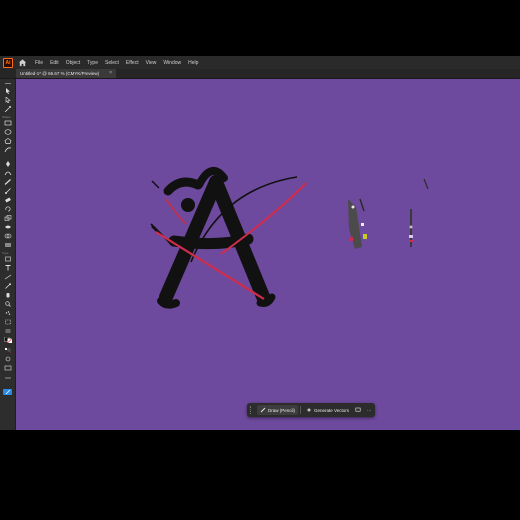  Describe the element at coordinates (54, 63) in the screenshot. I see `menu-edit: Edit` at that location.